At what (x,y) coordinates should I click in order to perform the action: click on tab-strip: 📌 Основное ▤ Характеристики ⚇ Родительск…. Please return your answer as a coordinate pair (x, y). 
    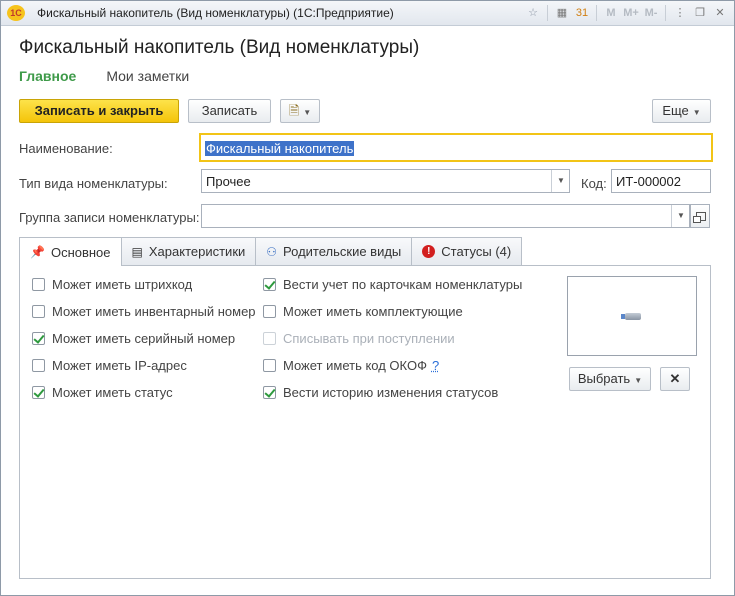
    Looking at the image, I should click on (271, 251).